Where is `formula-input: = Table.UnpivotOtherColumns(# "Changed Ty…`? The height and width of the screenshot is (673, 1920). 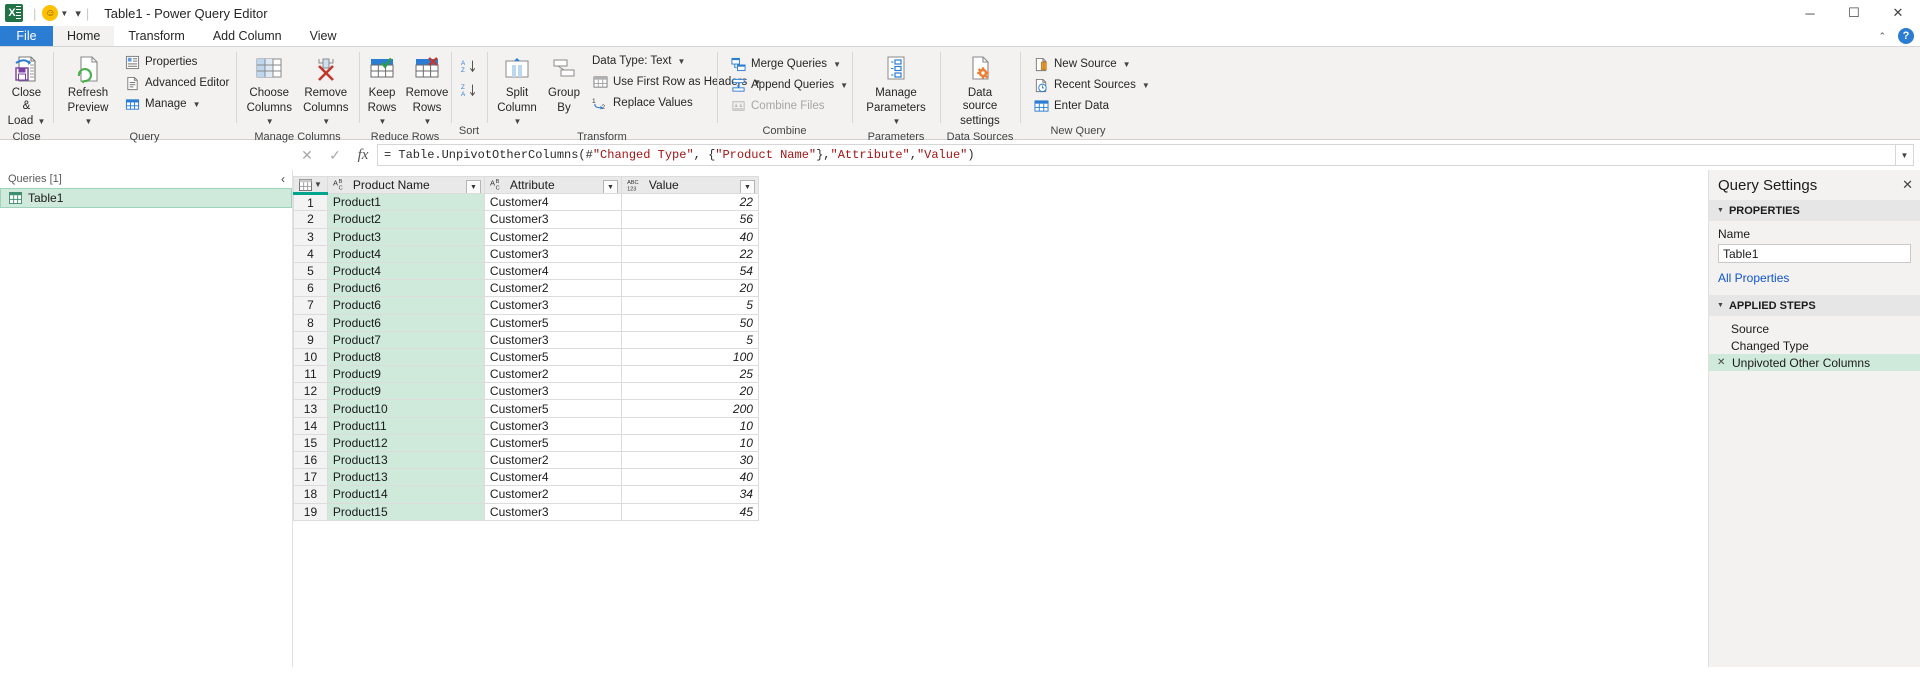
formula-input: = Table.UnpivotOtherColumns(# "Changed Ty… is located at coordinates (1136, 155).